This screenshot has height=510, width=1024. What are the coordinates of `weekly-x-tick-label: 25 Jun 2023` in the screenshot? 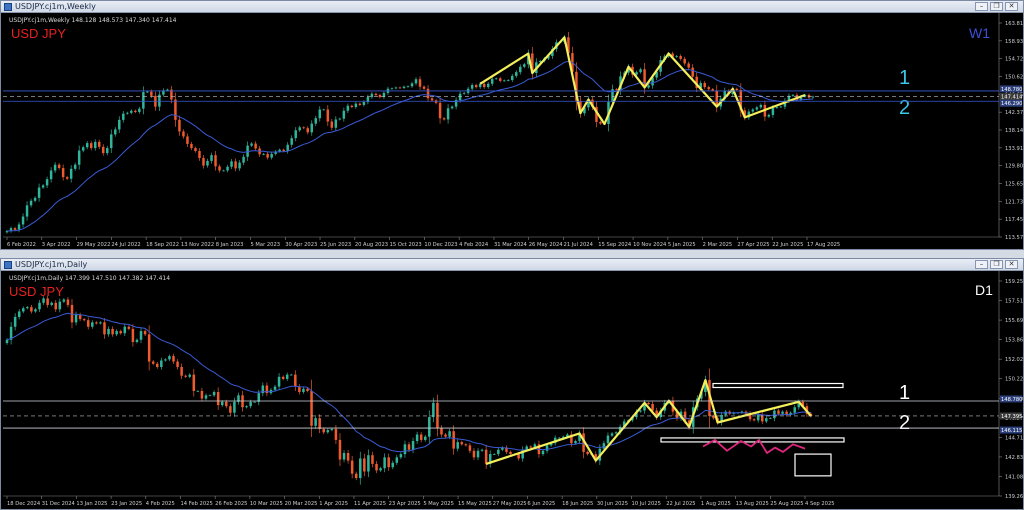 It's located at (335, 245).